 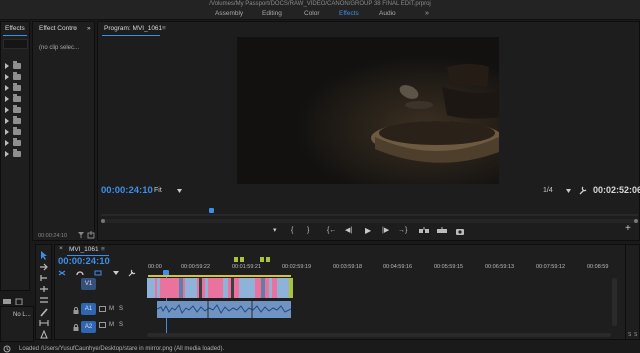 What do you see at coordinates (61, 249) in the screenshot?
I see `close-sequence-button: ×` at bounding box center [61, 249].